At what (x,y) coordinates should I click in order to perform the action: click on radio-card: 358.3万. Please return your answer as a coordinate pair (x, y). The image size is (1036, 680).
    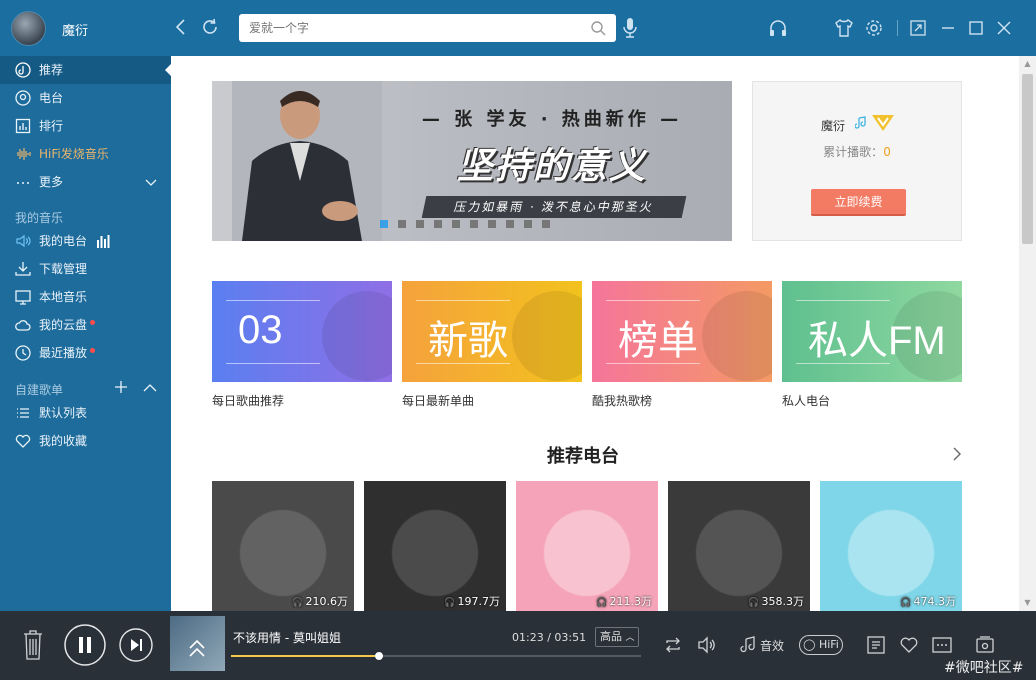
    Looking at the image, I should click on (739, 546).